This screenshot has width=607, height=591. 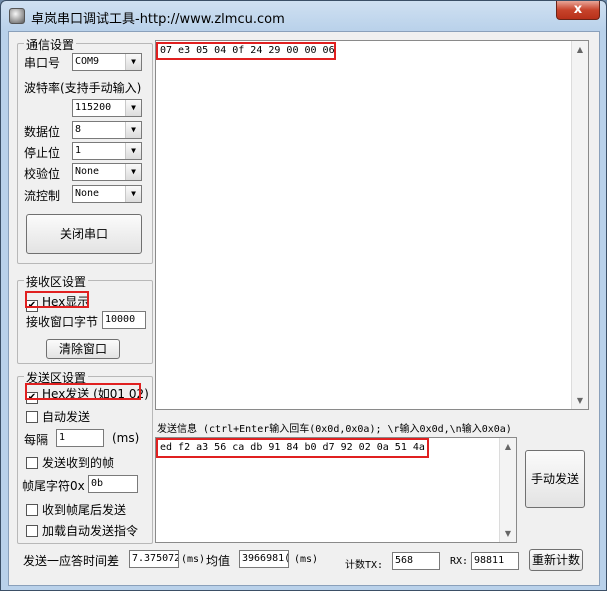 I want to click on close-port-button: 关闭串口, so click(x=84, y=234).